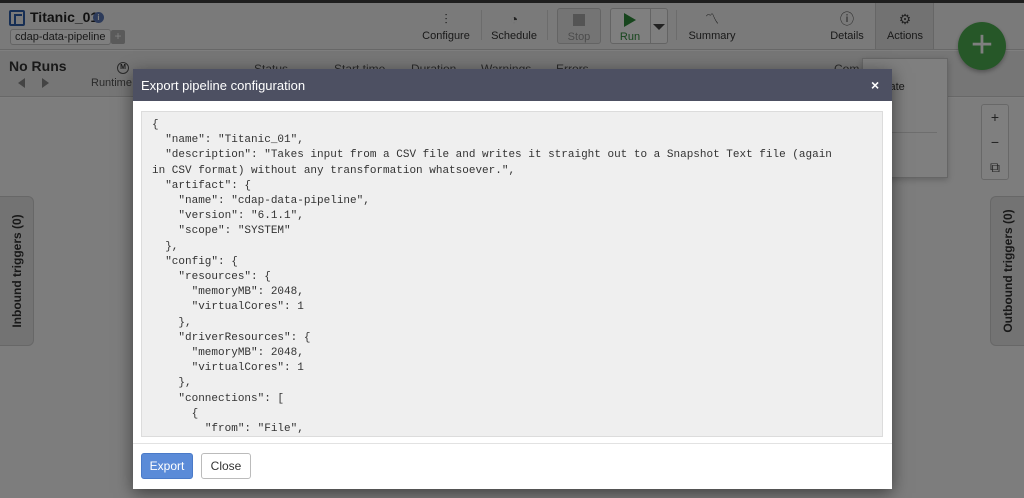 The width and height of the screenshot is (1024, 498). What do you see at coordinates (875, 85) in the screenshot?
I see `close-icon: ×` at bounding box center [875, 85].